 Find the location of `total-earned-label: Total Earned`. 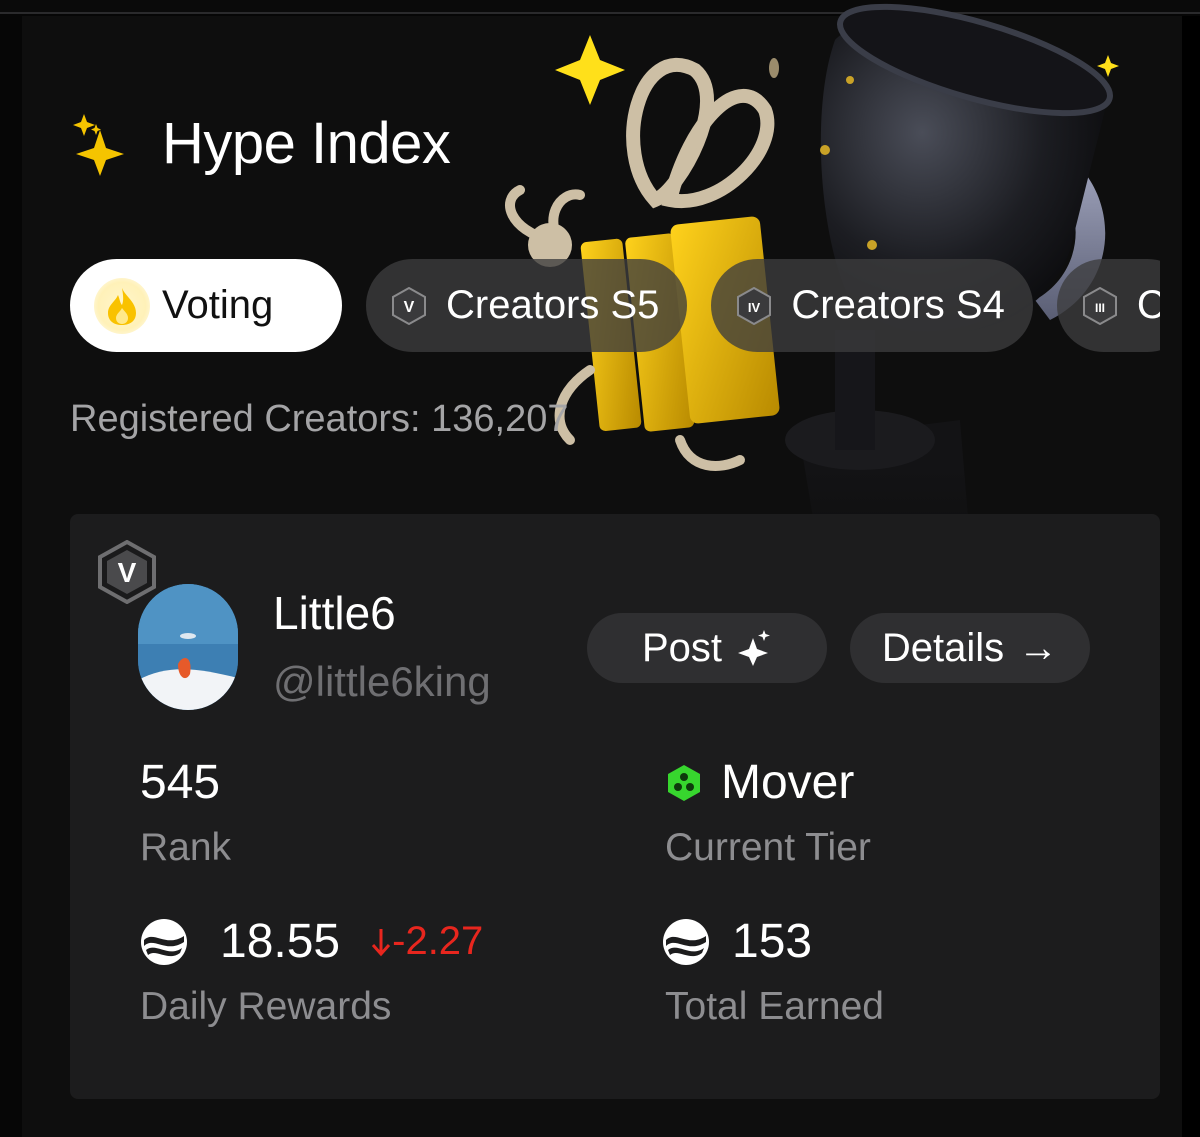

total-earned-label: Total Earned is located at coordinates (774, 1006).